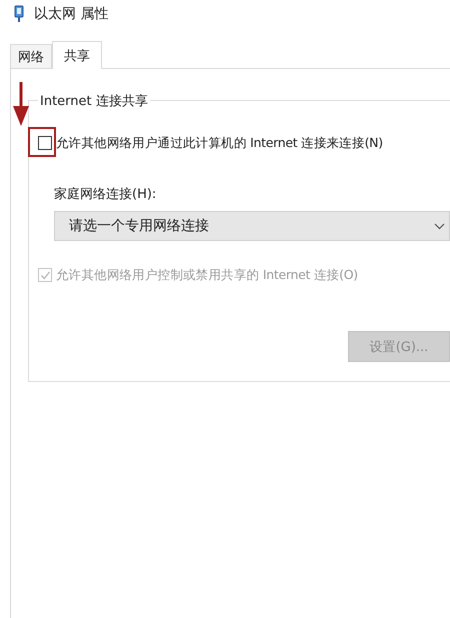 The width and height of the screenshot is (450, 618). Describe the element at coordinates (45, 143) in the screenshot. I see `checkbox` at that location.